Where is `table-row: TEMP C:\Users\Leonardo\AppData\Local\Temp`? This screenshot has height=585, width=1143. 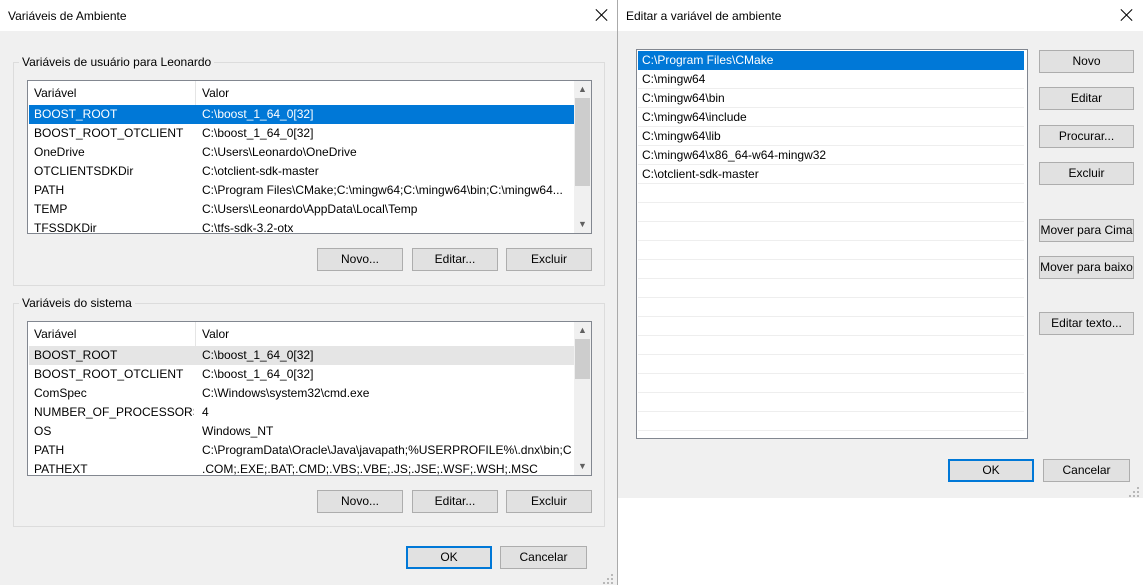 table-row: TEMP C:\Users\Leonardo\AppData\Local\Temp is located at coordinates (301, 209).